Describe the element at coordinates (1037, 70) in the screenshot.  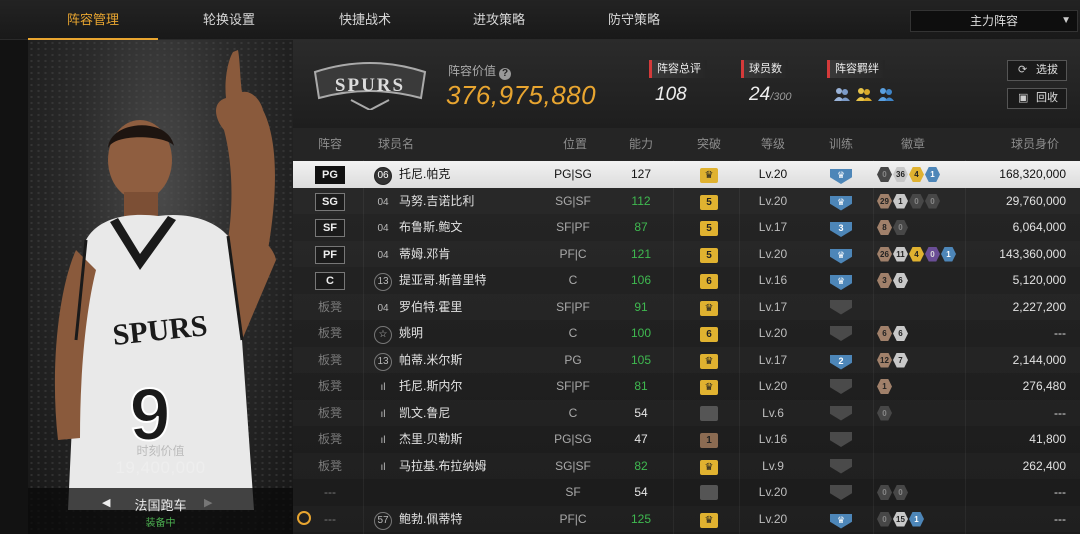
I see `select-players-button: ⟳ 选拔` at that location.